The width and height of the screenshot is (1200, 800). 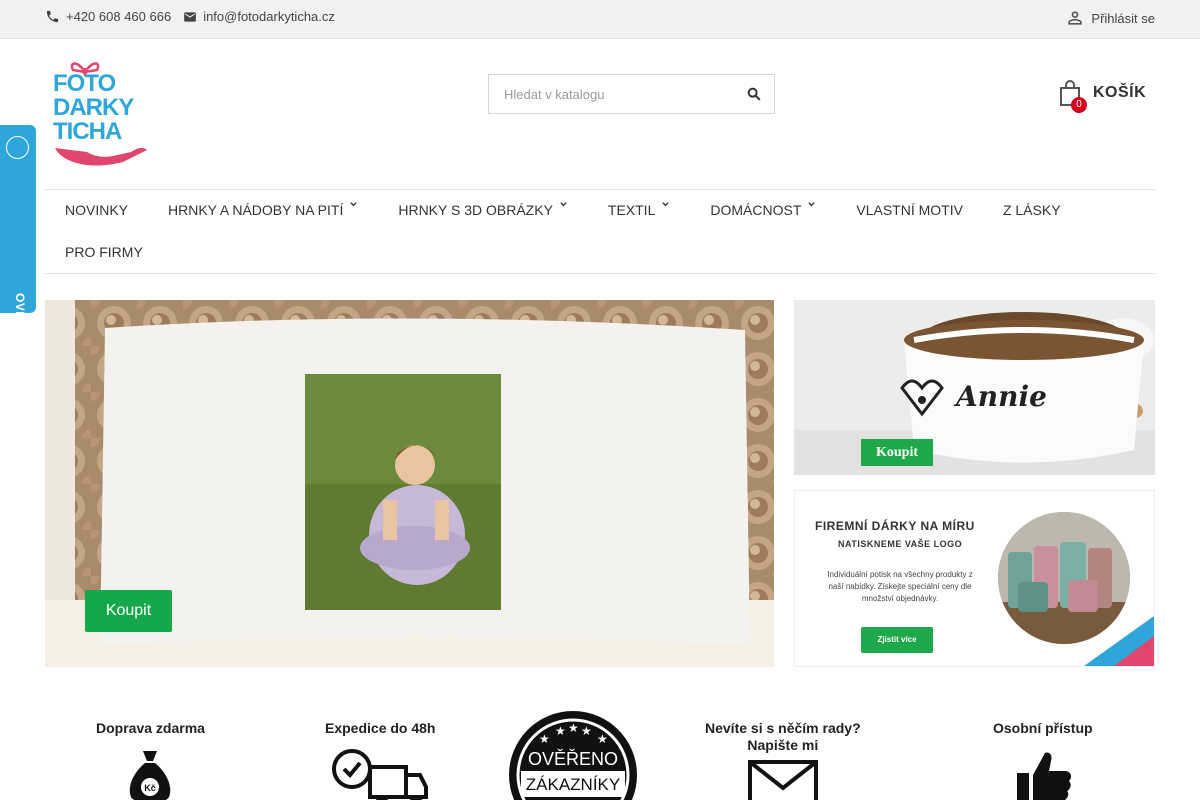 I want to click on banner-pet-bowl: Annie Koupit, so click(x=974, y=387).